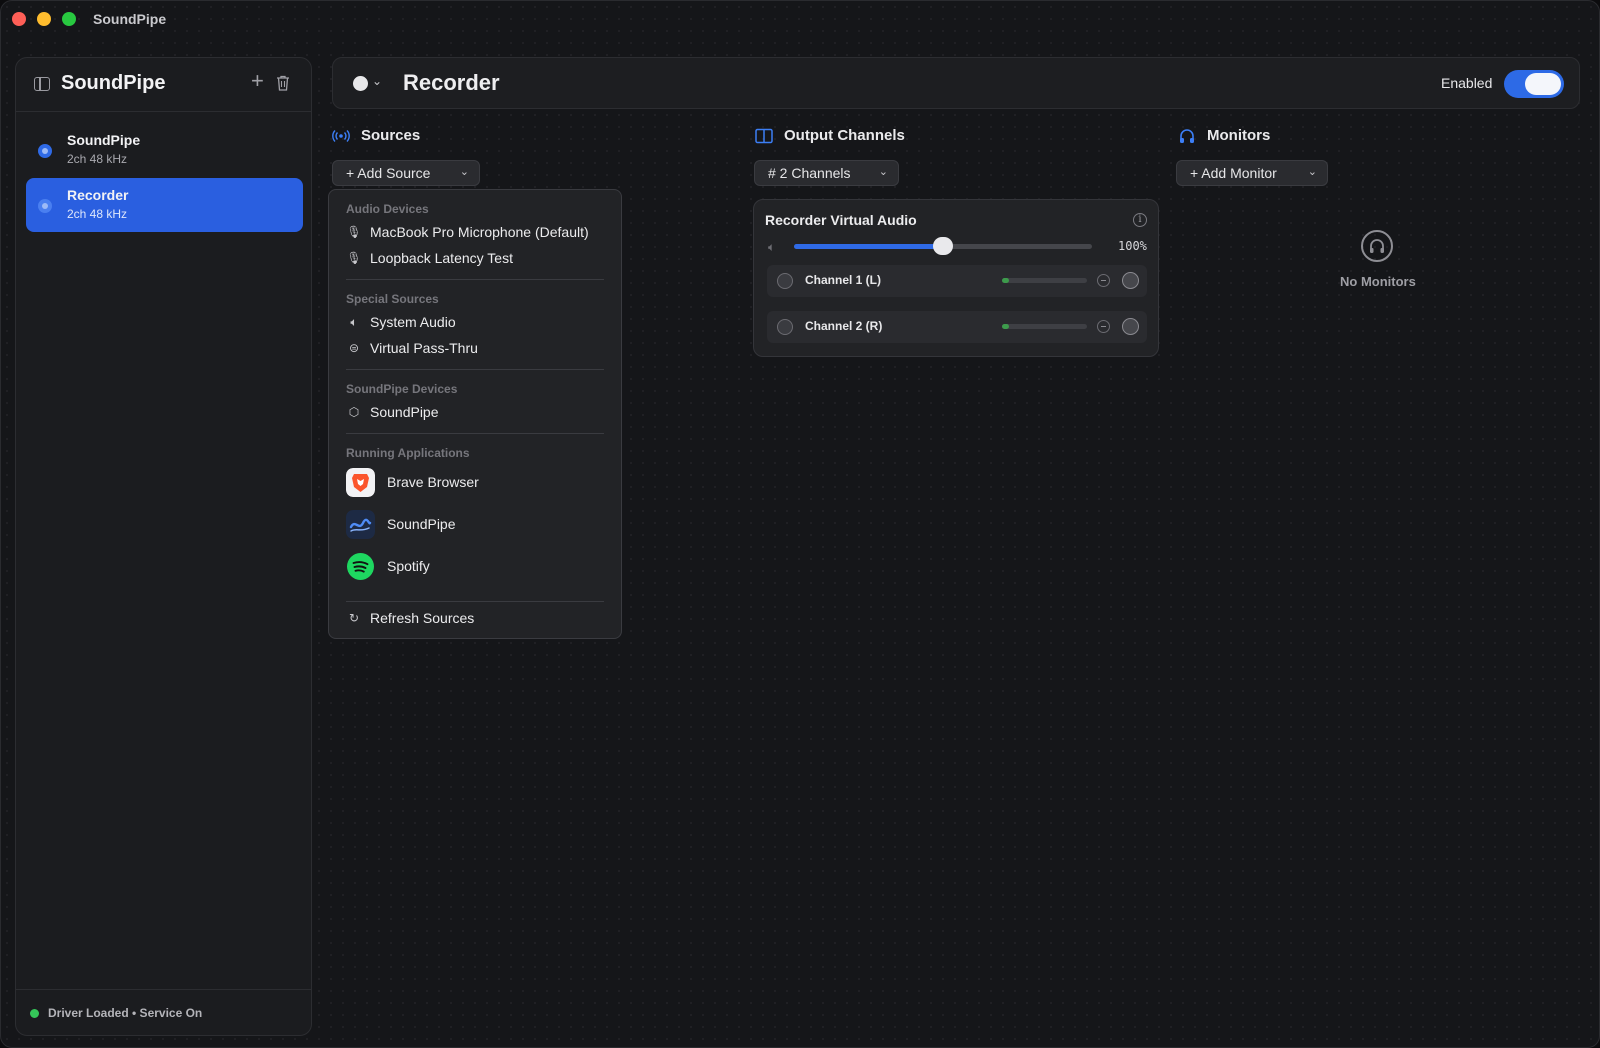 The image size is (1600, 1048). I want to click on volume-slider-knob, so click(943, 246).